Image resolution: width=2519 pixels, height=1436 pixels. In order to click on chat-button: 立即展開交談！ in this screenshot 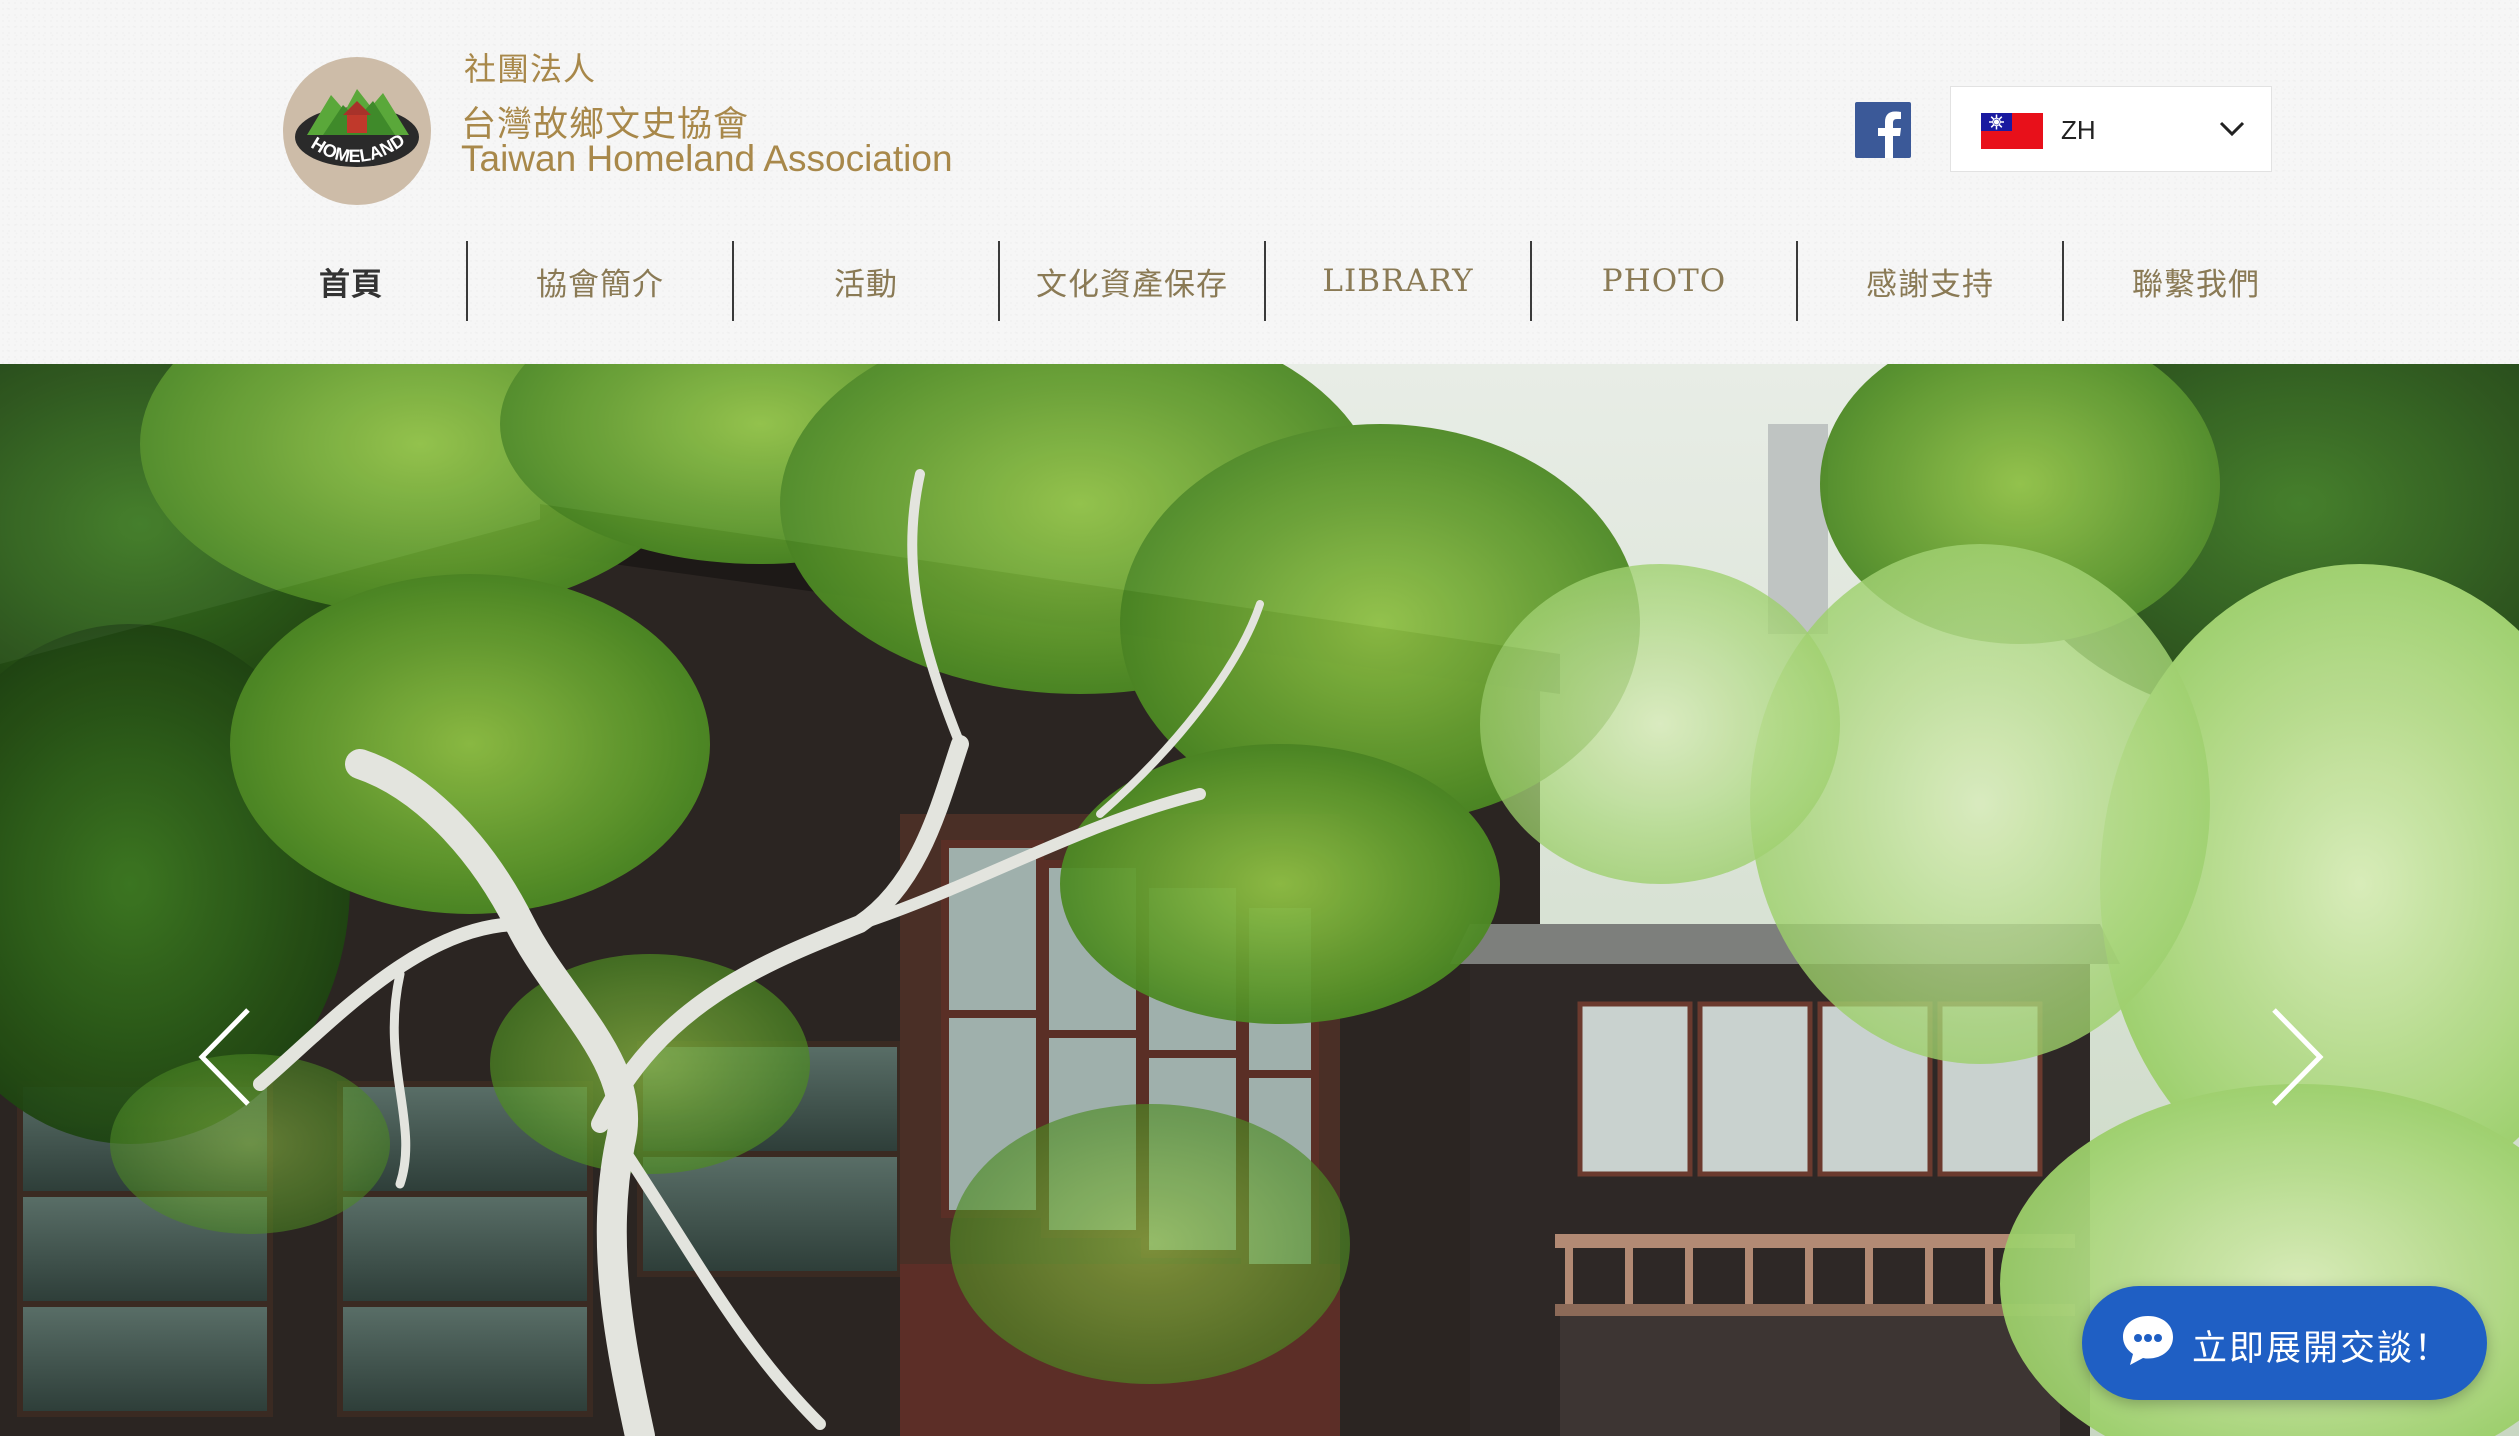, I will do `click(2284, 1343)`.